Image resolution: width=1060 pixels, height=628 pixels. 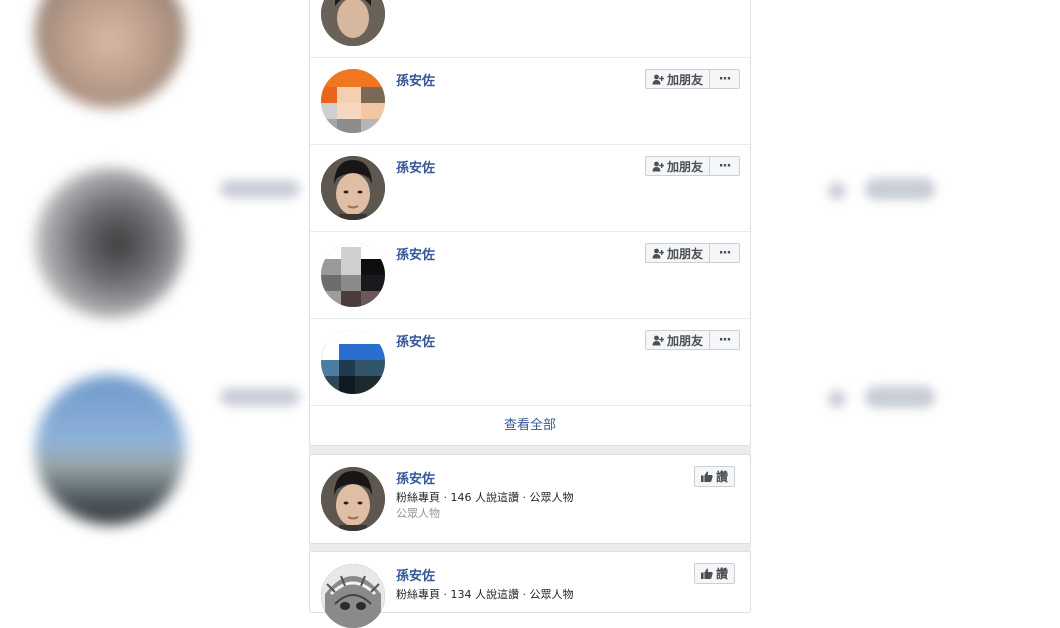 I want to click on person-row, so click(x=530, y=29).